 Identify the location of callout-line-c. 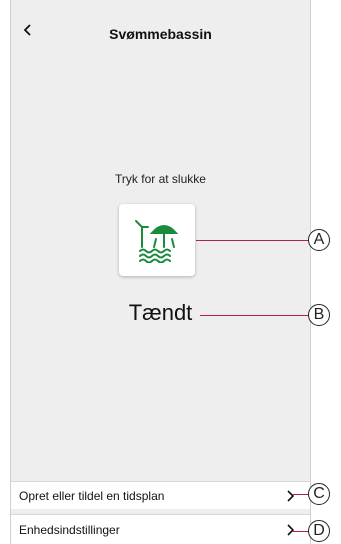
(300, 494).